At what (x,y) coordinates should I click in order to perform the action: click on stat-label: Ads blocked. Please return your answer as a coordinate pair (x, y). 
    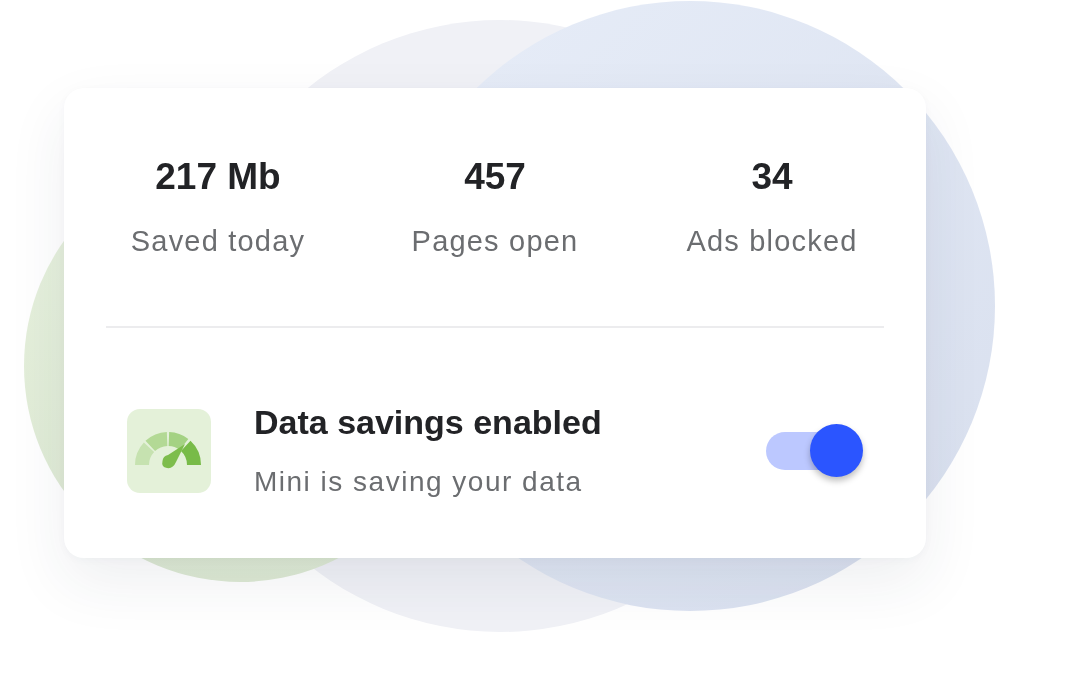
    Looking at the image, I should click on (772, 241).